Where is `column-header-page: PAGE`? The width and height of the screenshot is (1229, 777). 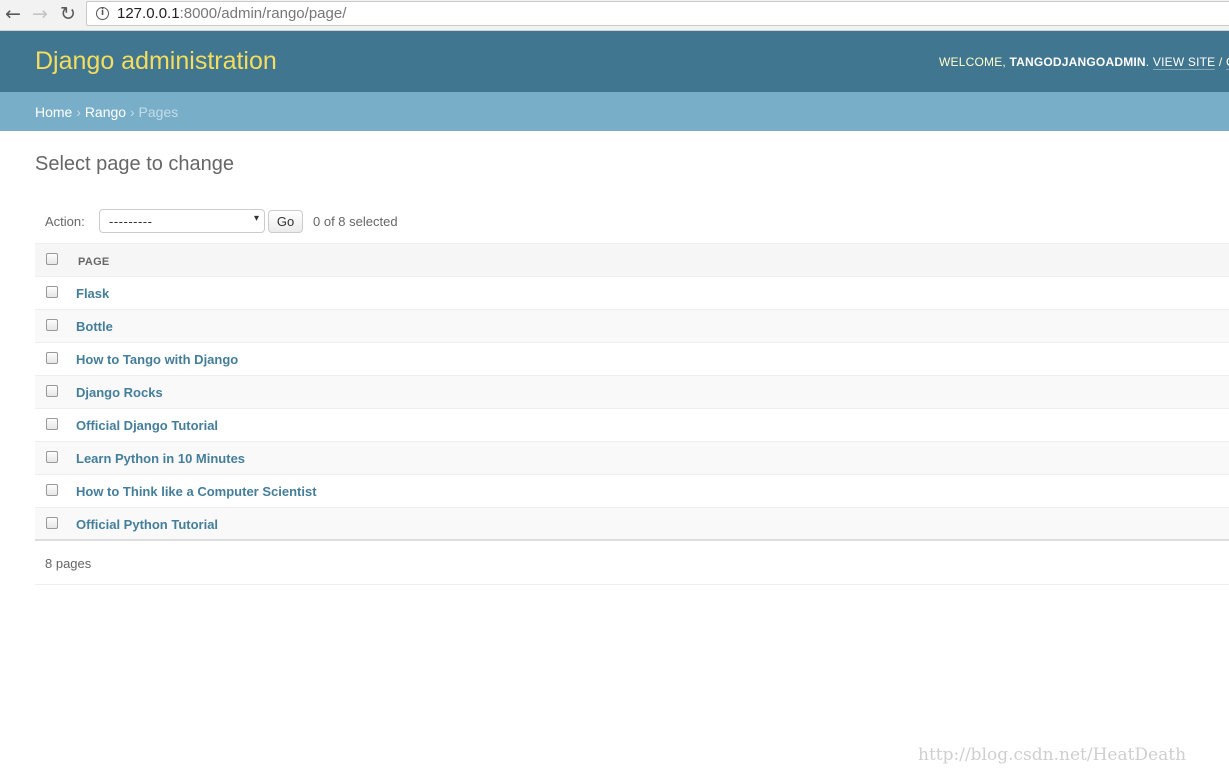
column-header-page: PAGE is located at coordinates (94, 262).